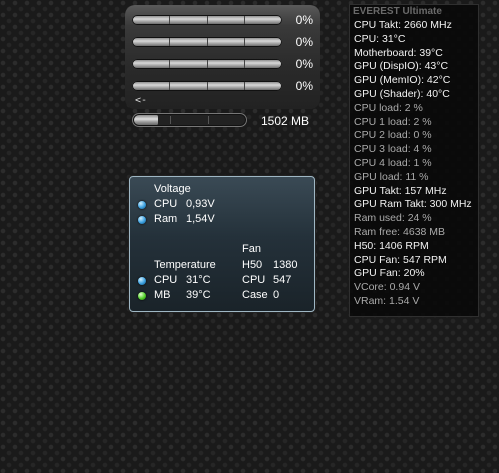 The height and width of the screenshot is (473, 499). Describe the element at coordinates (400, 259) in the screenshot. I see `everest-row: CPU Fan: 547 RPM` at that location.